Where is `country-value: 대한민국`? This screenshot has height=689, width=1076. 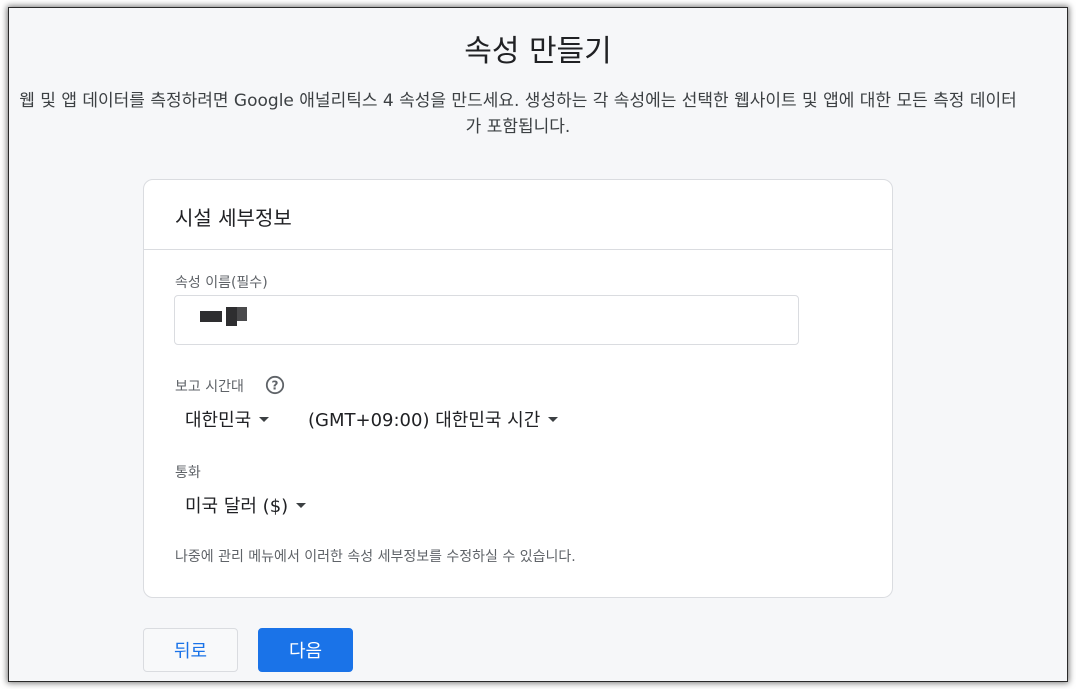
country-value: 대한민국 is located at coordinates (218, 420).